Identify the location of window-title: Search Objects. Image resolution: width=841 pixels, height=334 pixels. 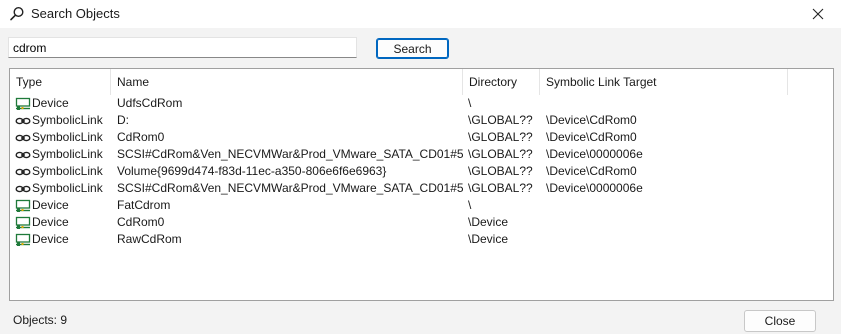
(75, 13).